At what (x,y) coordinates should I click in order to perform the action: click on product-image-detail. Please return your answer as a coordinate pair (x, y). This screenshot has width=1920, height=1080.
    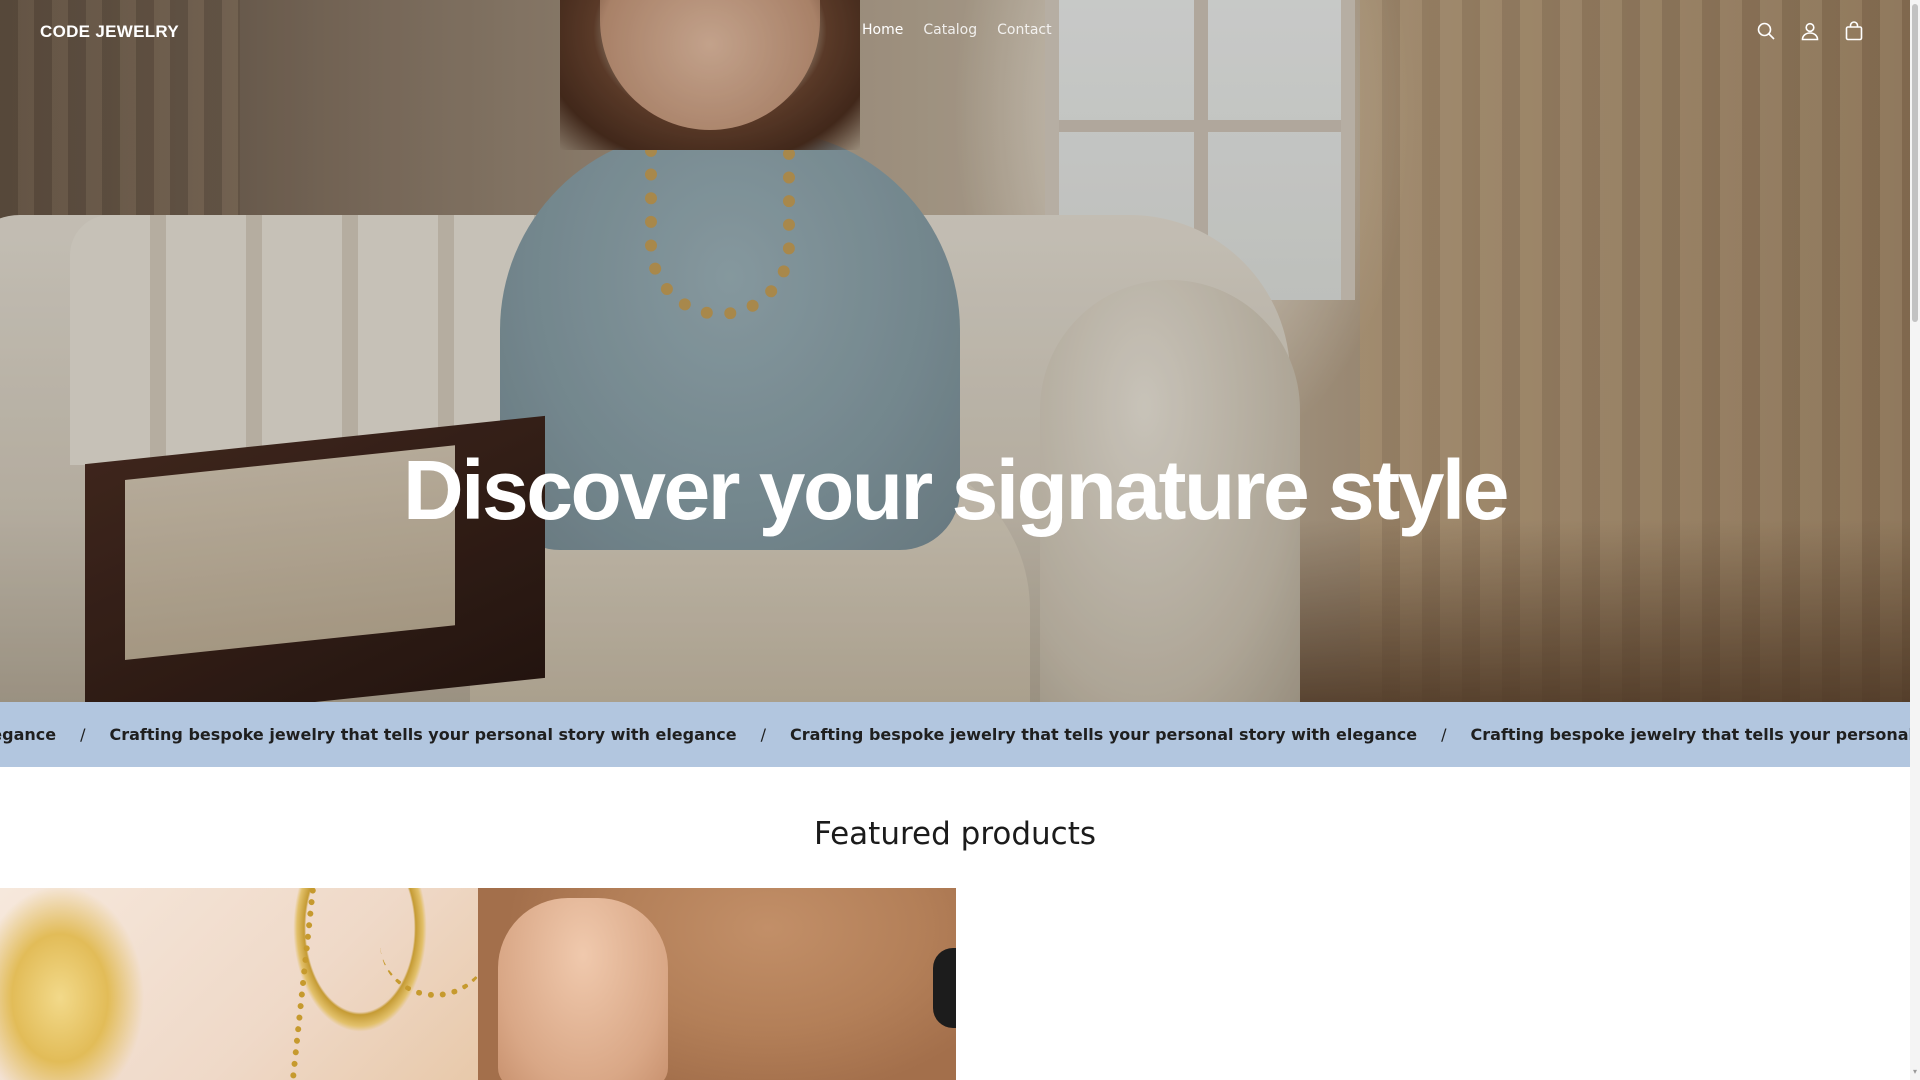
    Looking at the image, I should click on (944, 988).